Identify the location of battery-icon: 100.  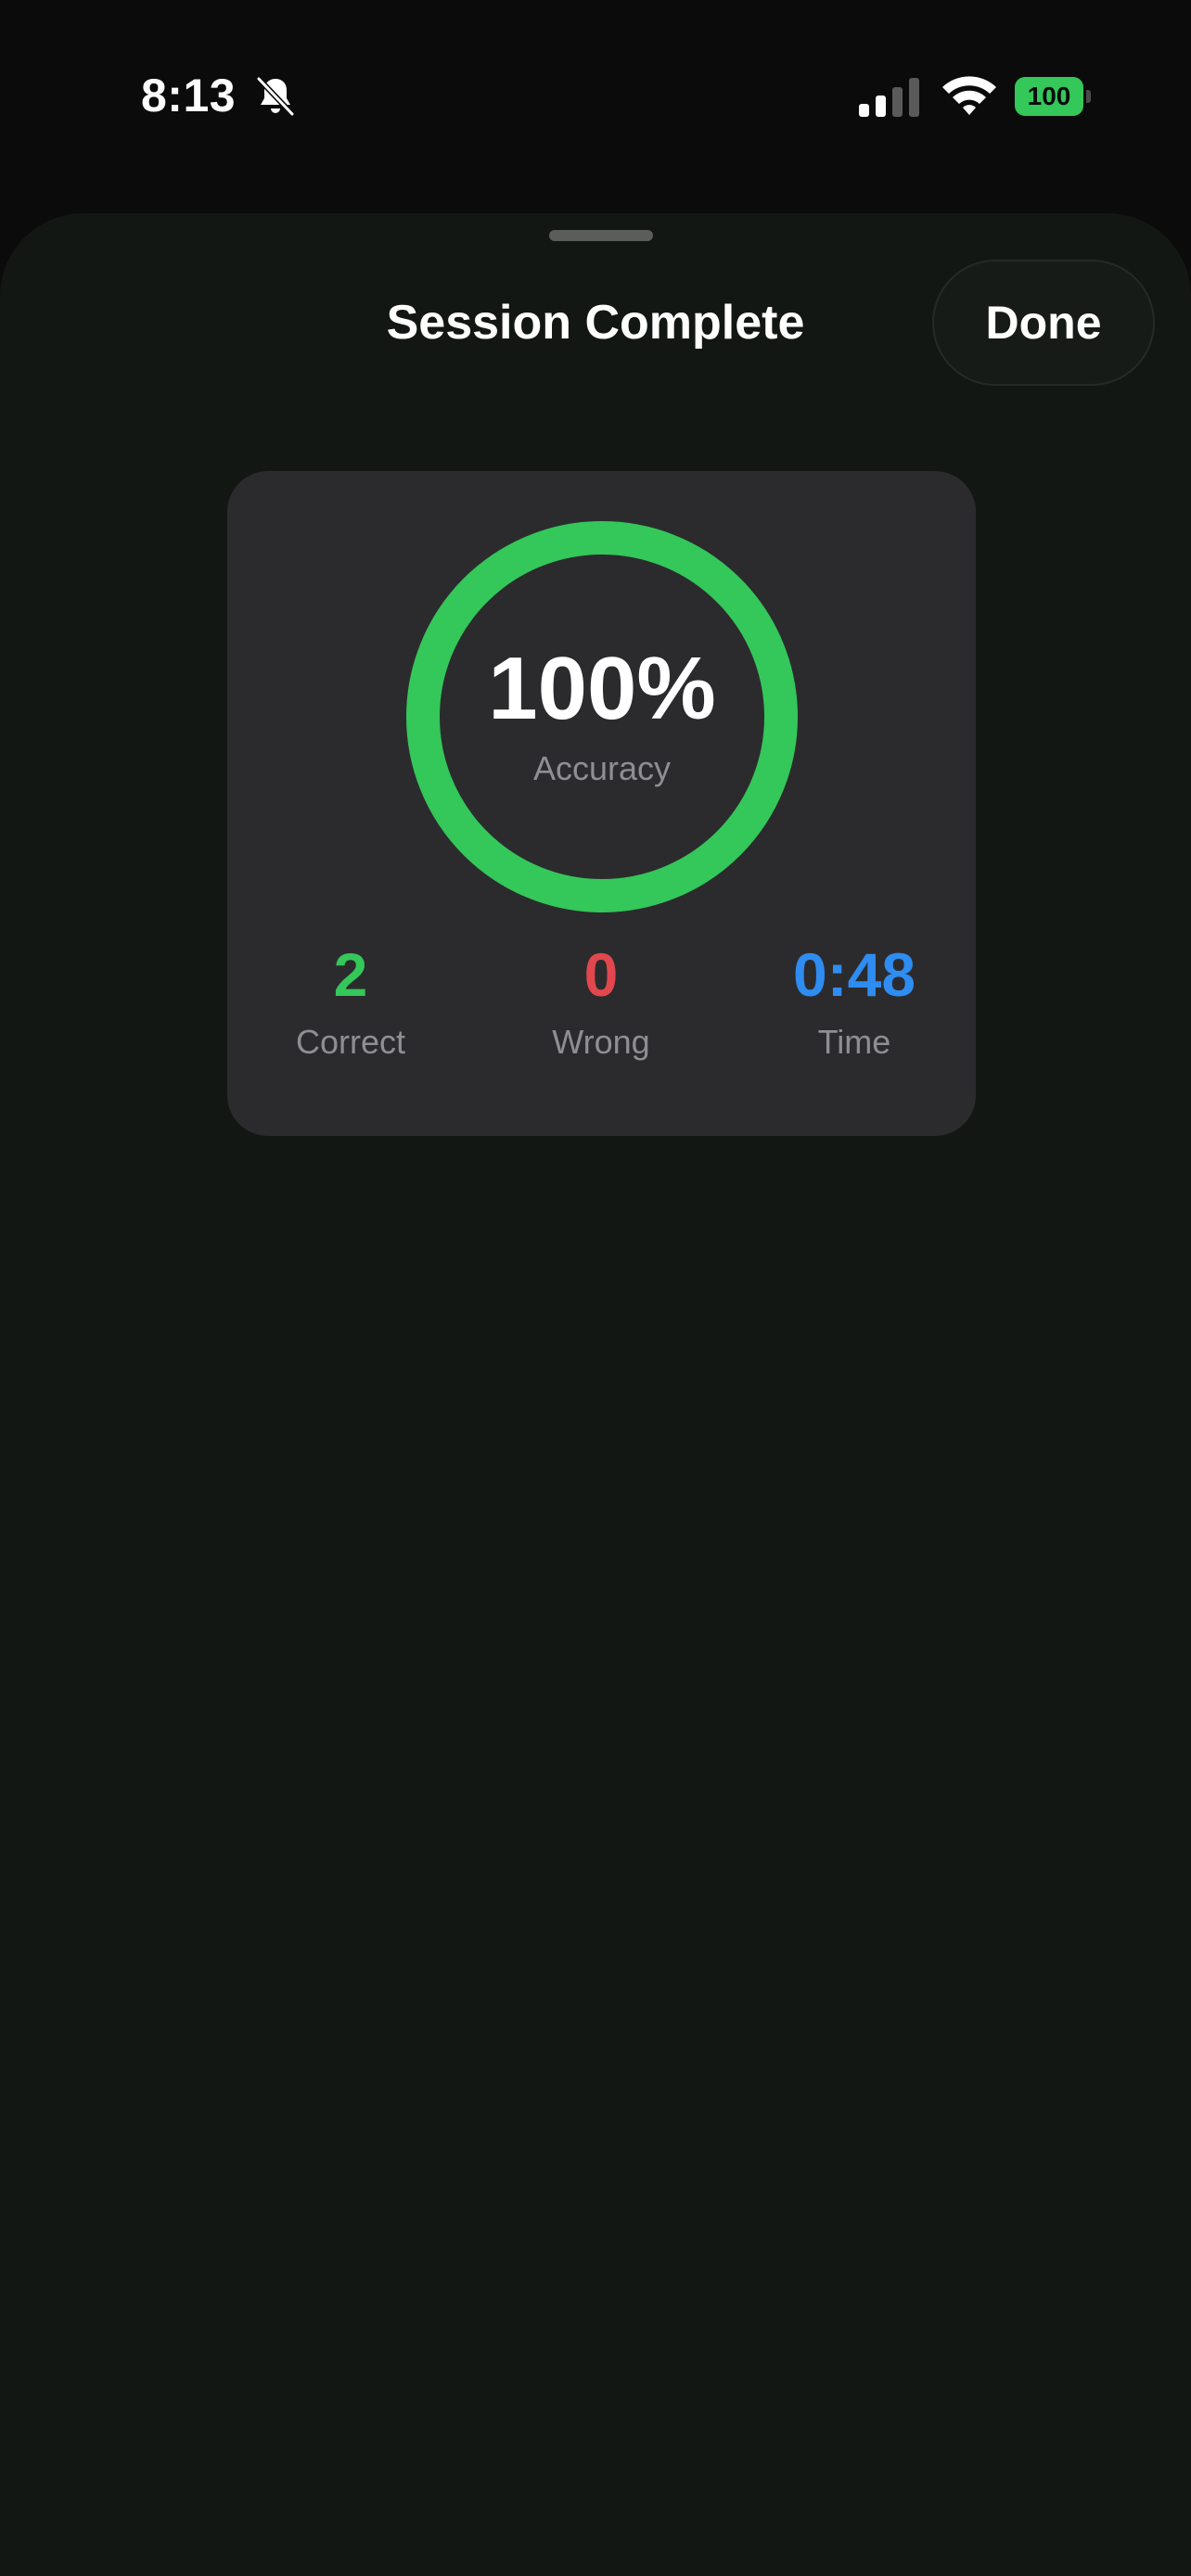
(1053, 97).